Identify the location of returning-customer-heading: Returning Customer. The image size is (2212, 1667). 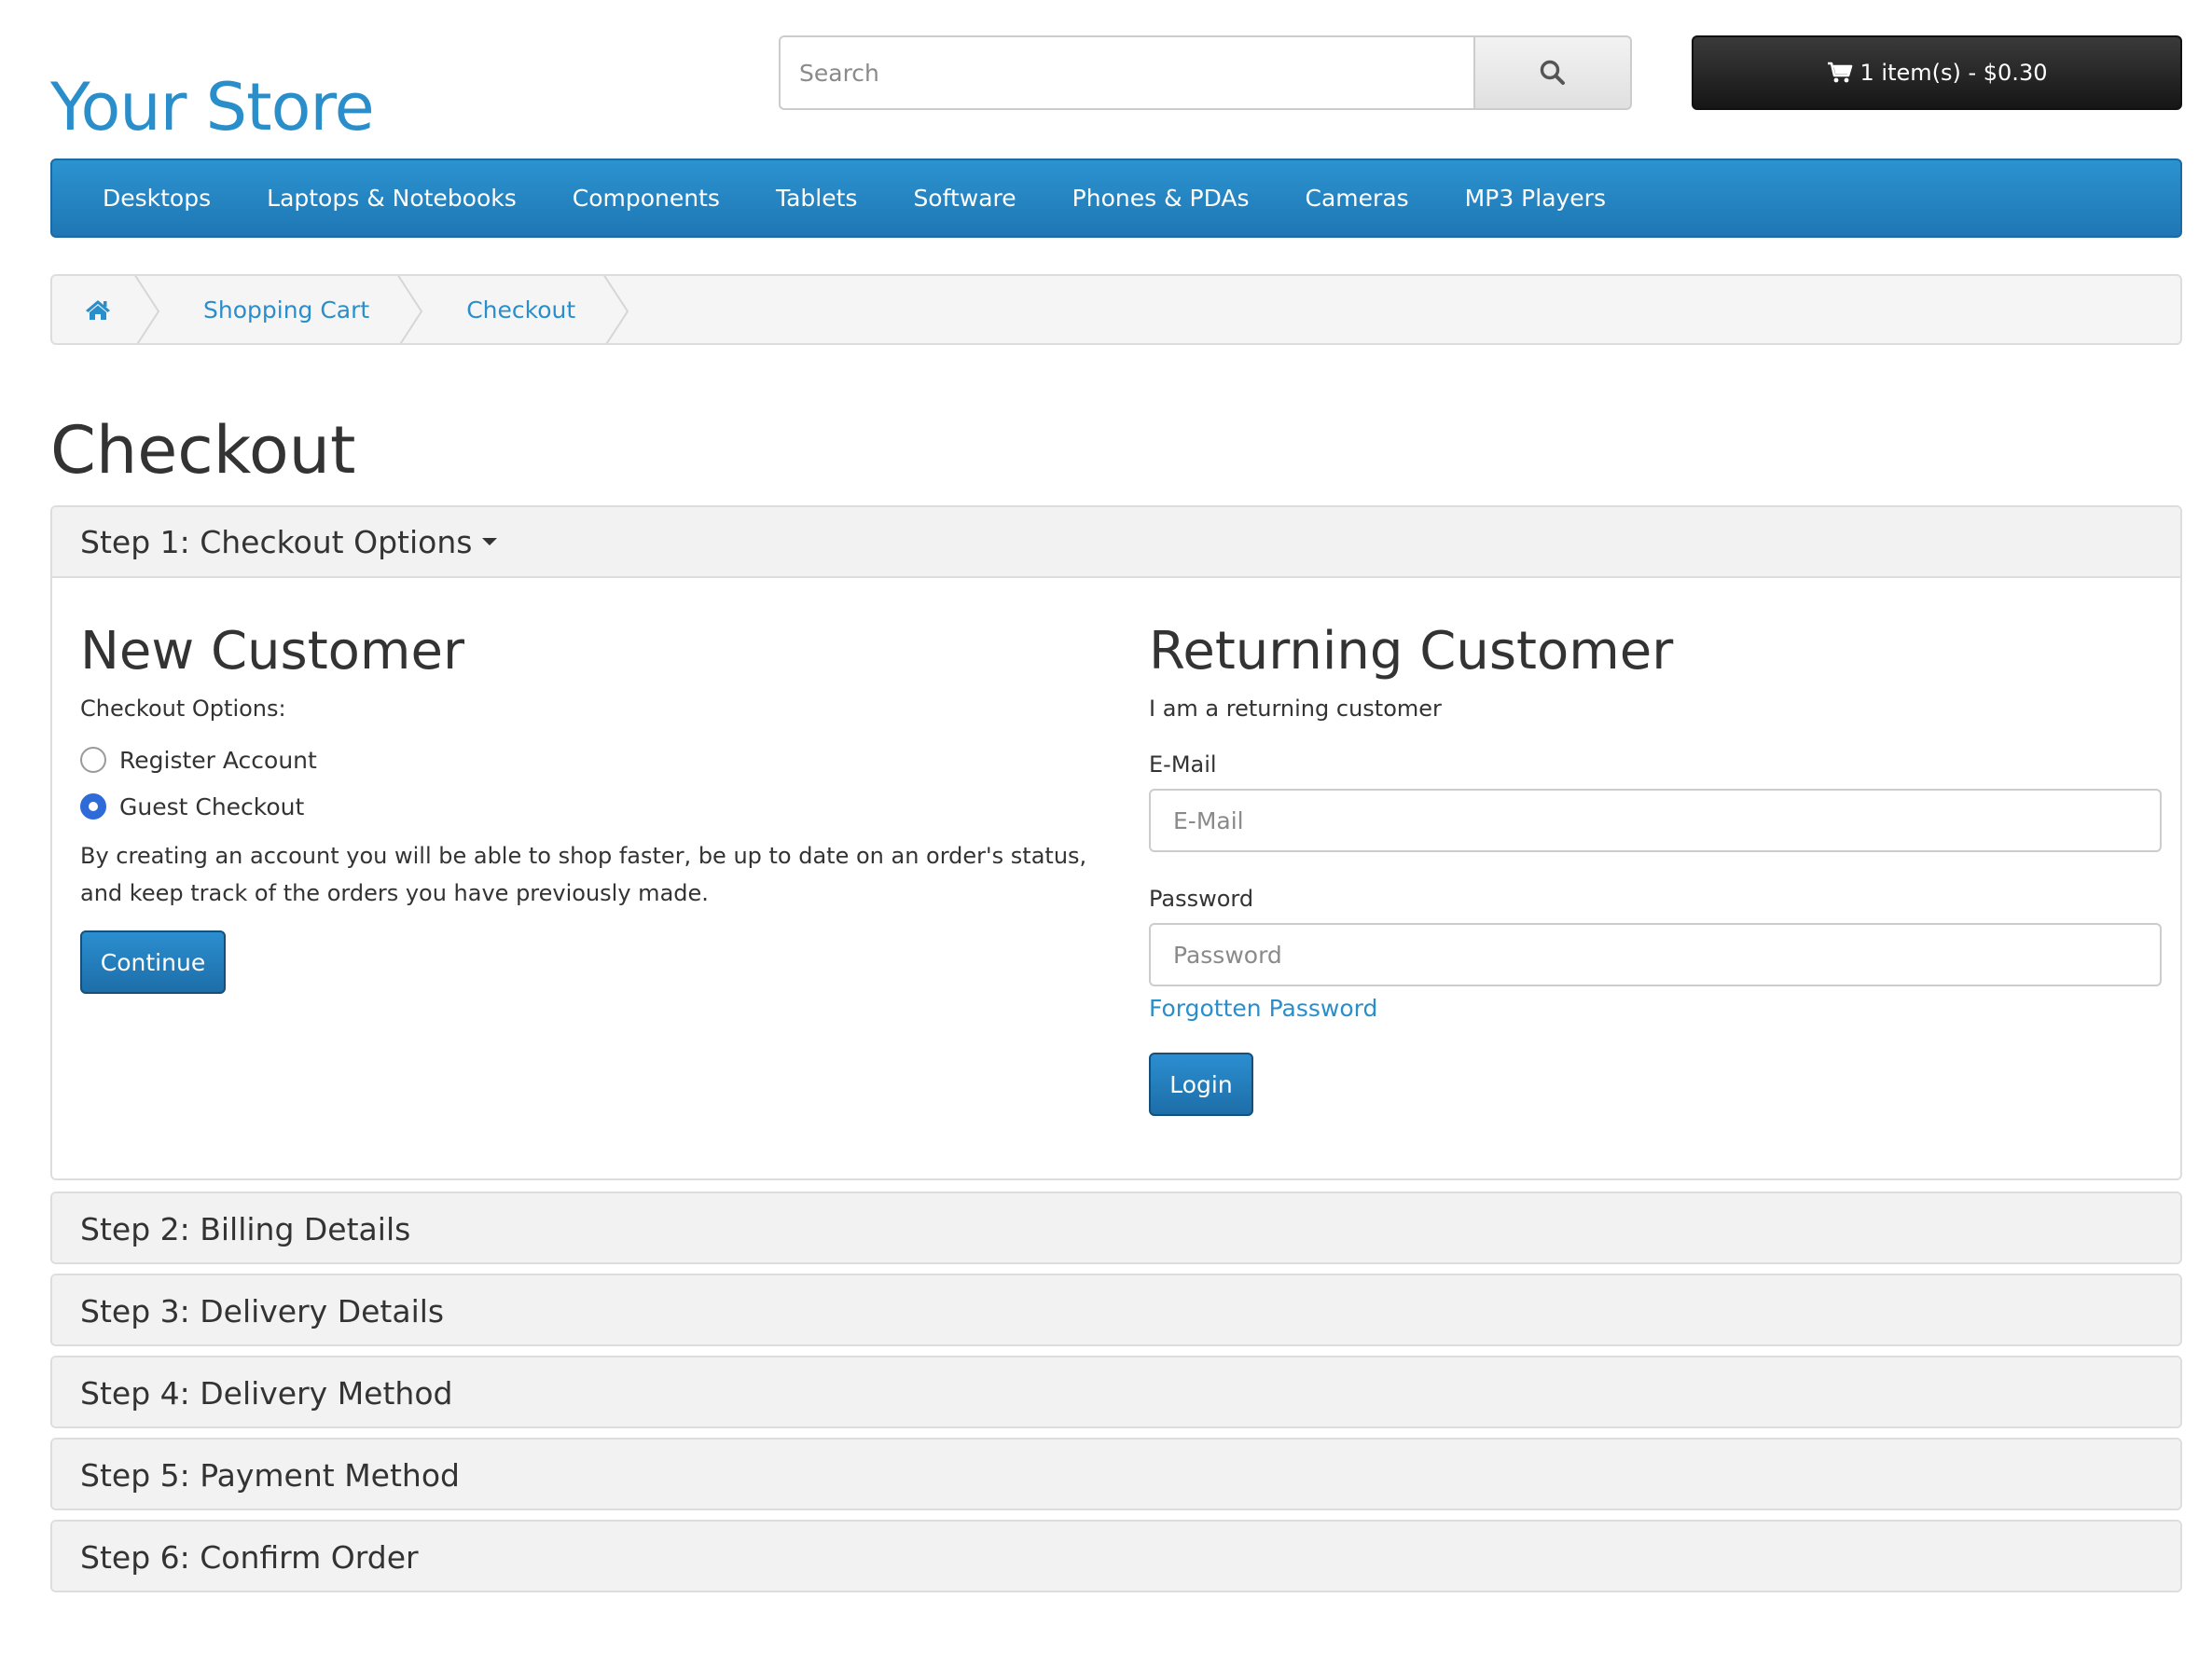
(1411, 651).